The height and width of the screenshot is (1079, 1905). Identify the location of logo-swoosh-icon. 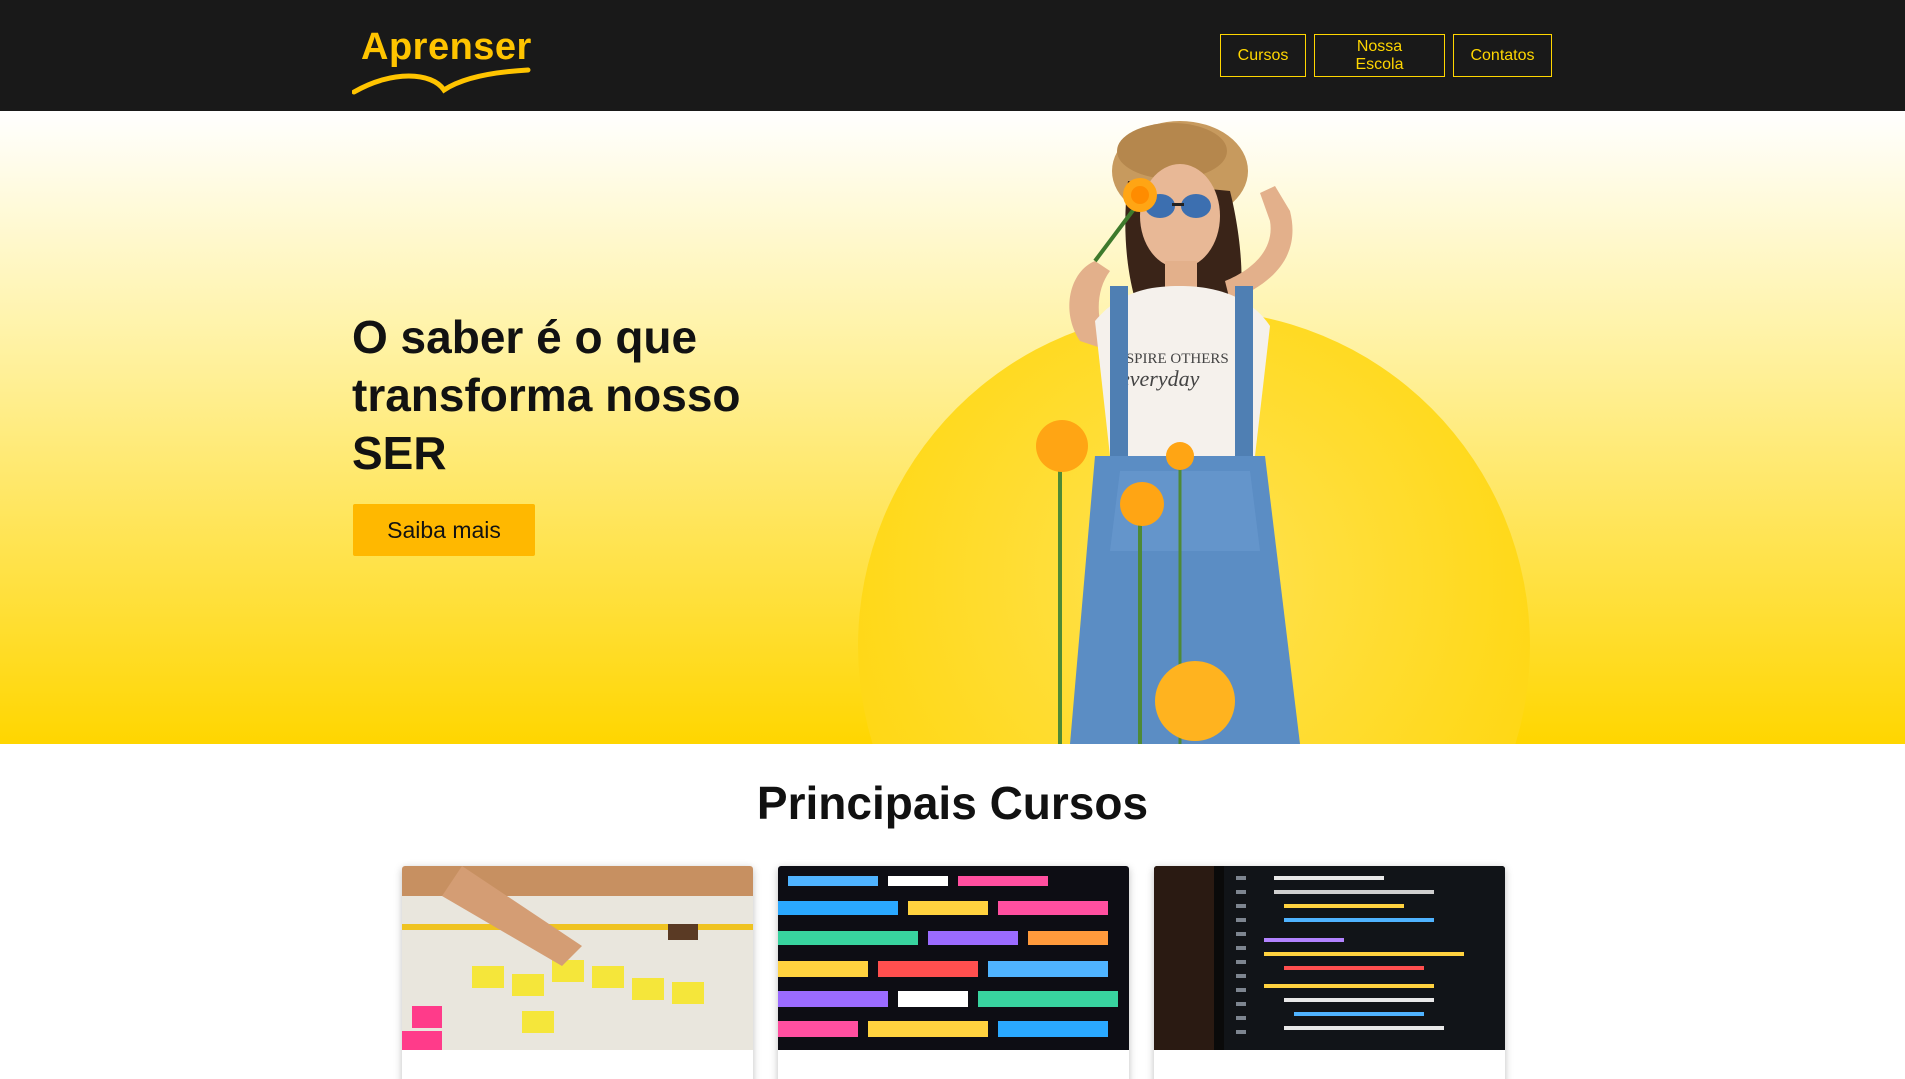
(441, 81).